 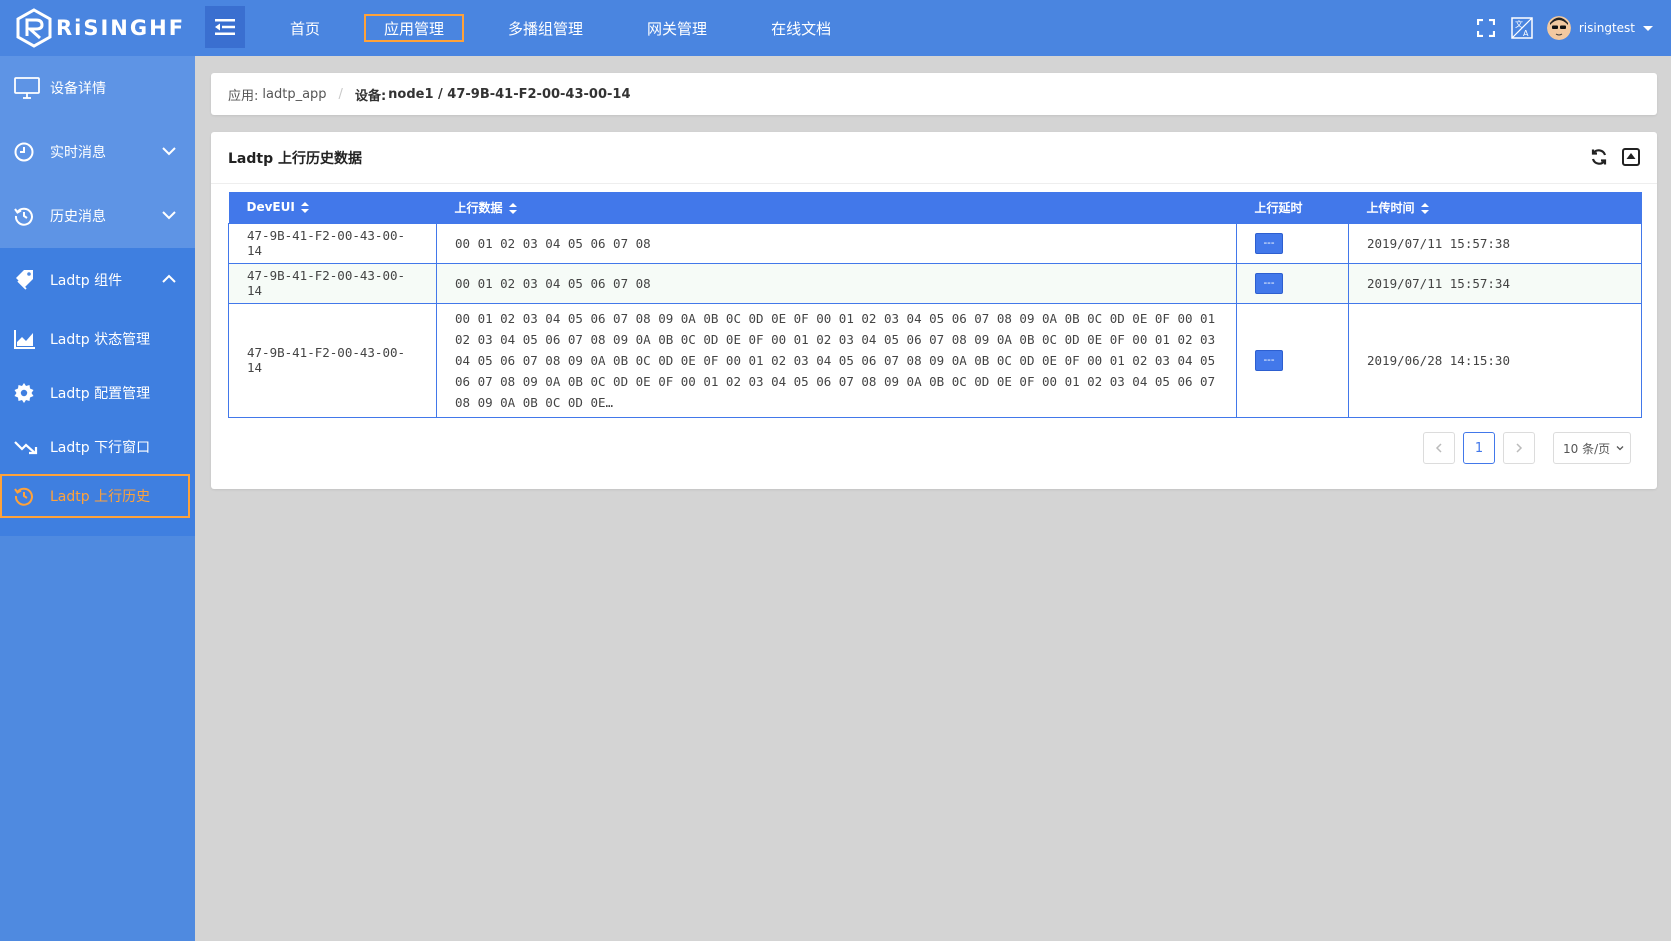 What do you see at coordinates (1479, 448) in the screenshot?
I see `page-number-button: 1` at bounding box center [1479, 448].